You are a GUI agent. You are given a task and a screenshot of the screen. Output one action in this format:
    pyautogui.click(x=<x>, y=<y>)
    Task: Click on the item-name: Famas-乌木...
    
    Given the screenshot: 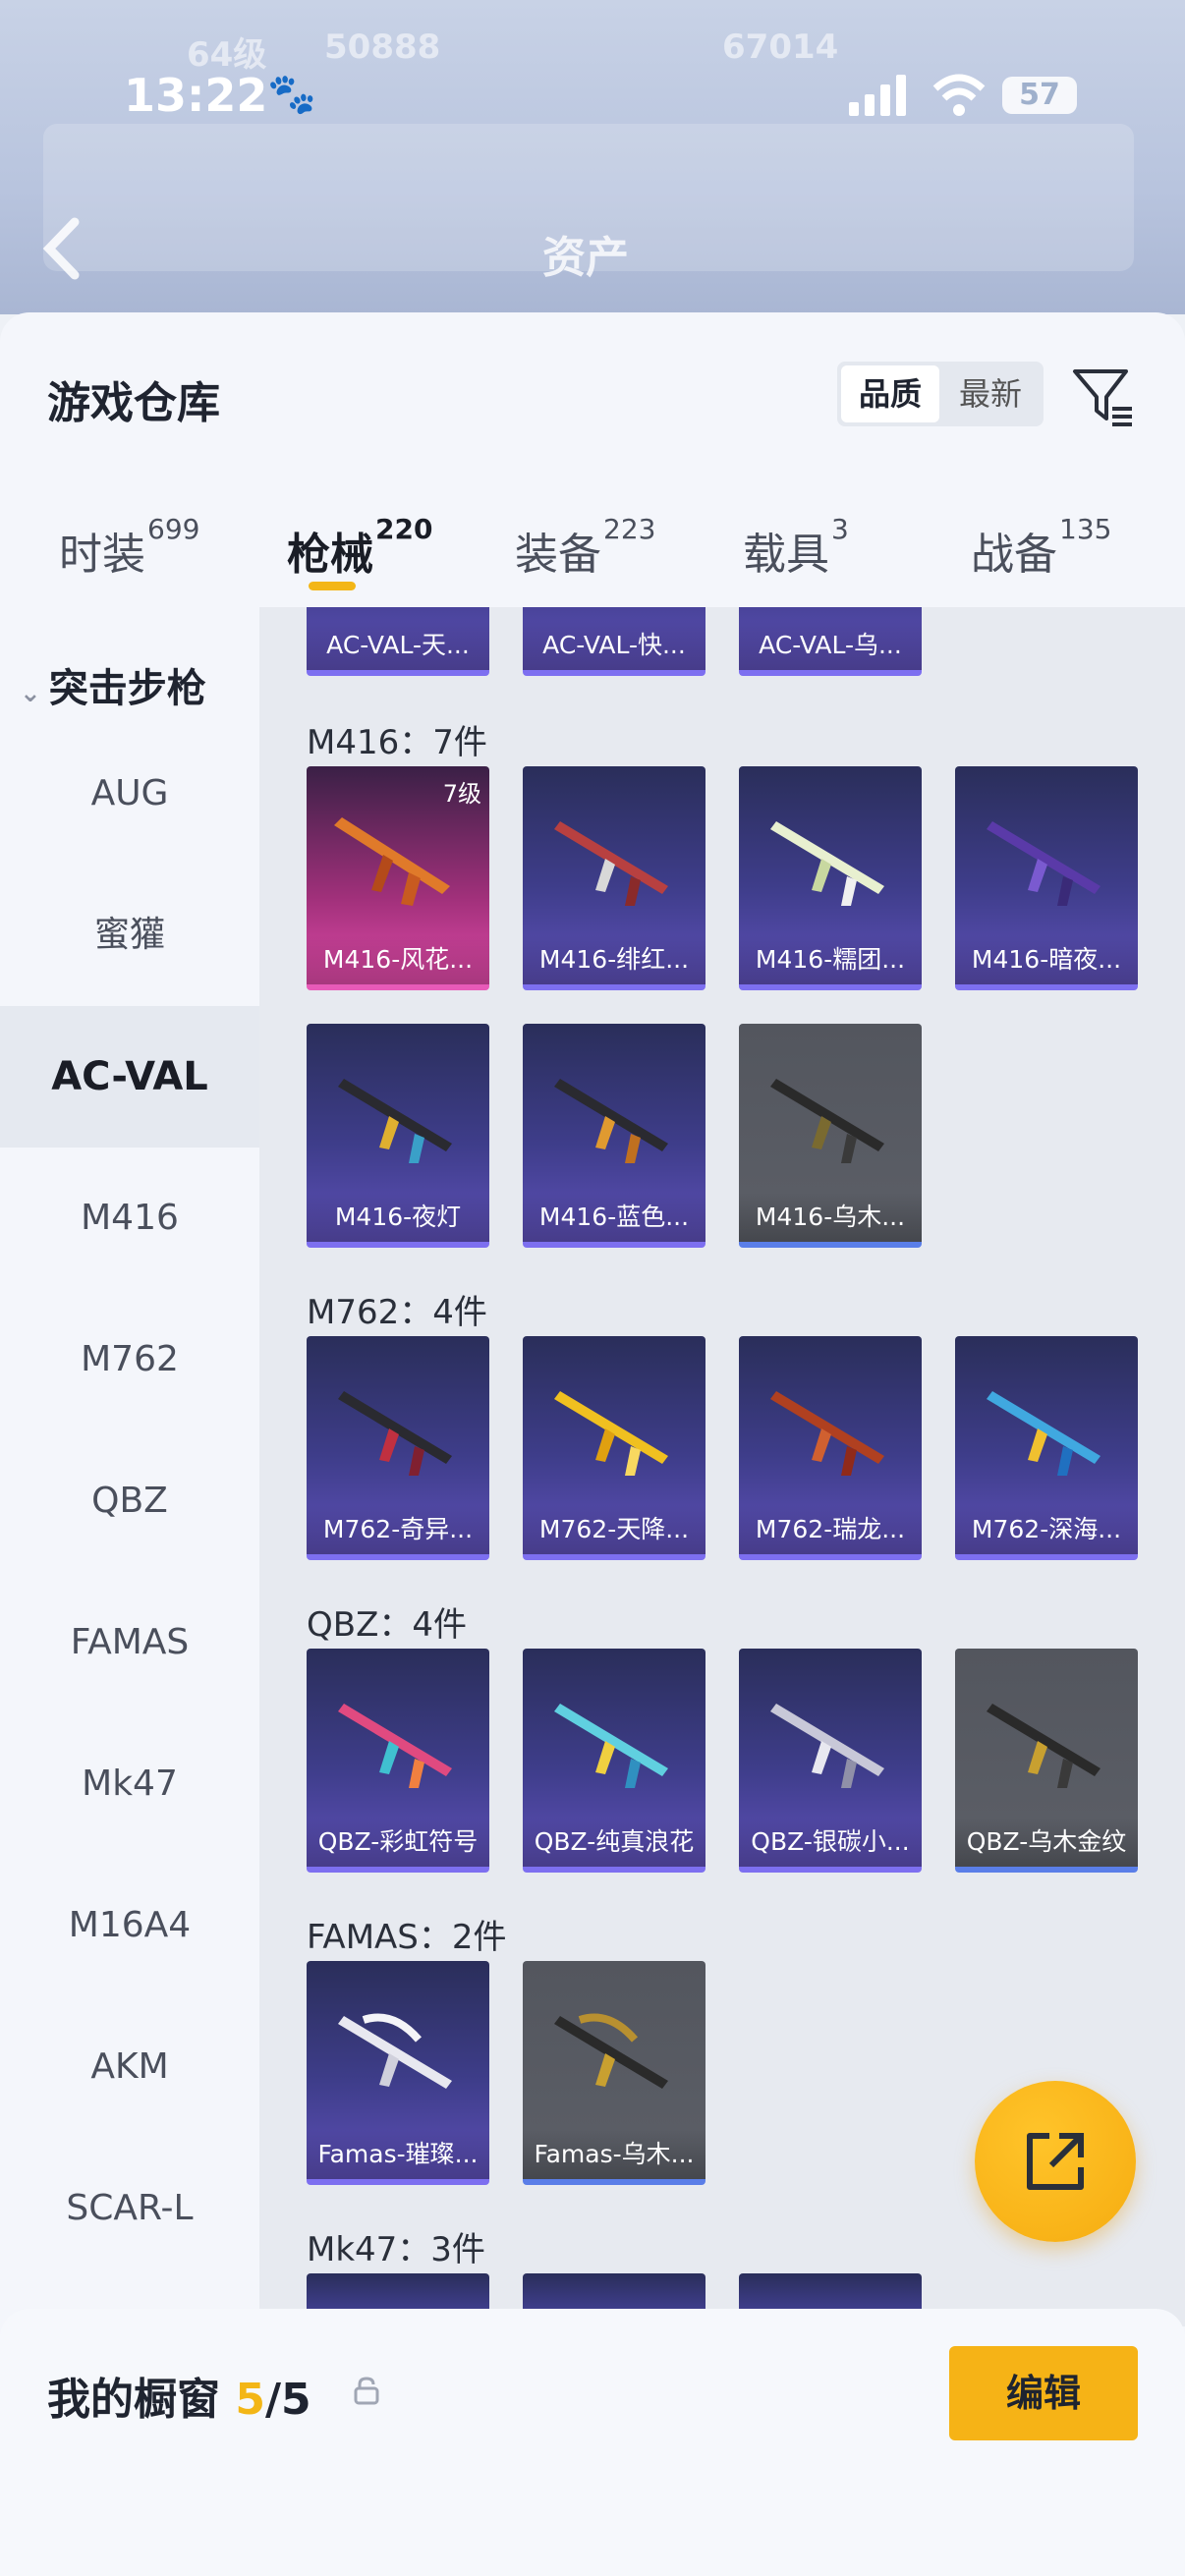 What is the action you would take?
    pyautogui.click(x=614, y=2154)
    